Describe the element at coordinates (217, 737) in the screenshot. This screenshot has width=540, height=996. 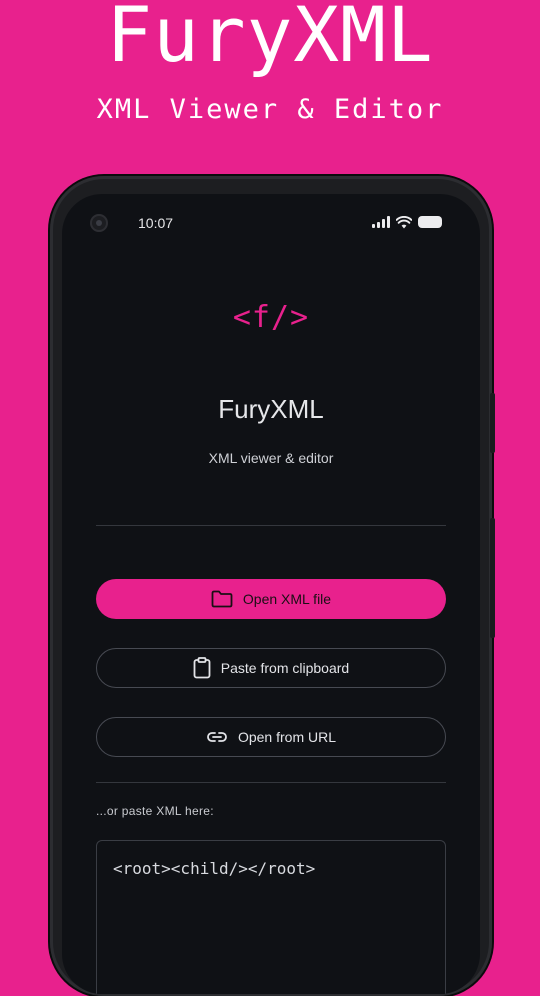
I see `link-icon` at that location.